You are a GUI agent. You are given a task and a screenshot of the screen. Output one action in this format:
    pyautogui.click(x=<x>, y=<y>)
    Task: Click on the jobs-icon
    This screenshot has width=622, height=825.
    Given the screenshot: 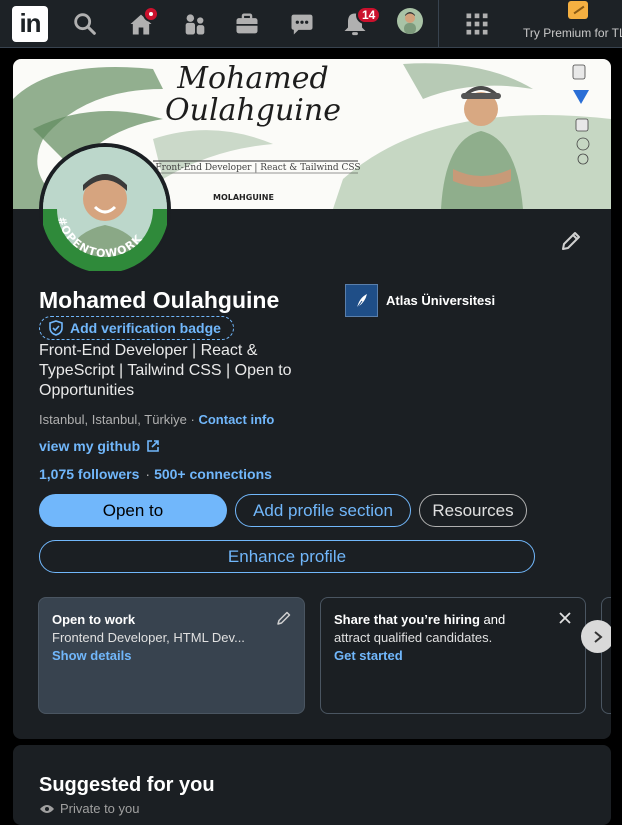 What is the action you would take?
    pyautogui.click(x=247, y=24)
    